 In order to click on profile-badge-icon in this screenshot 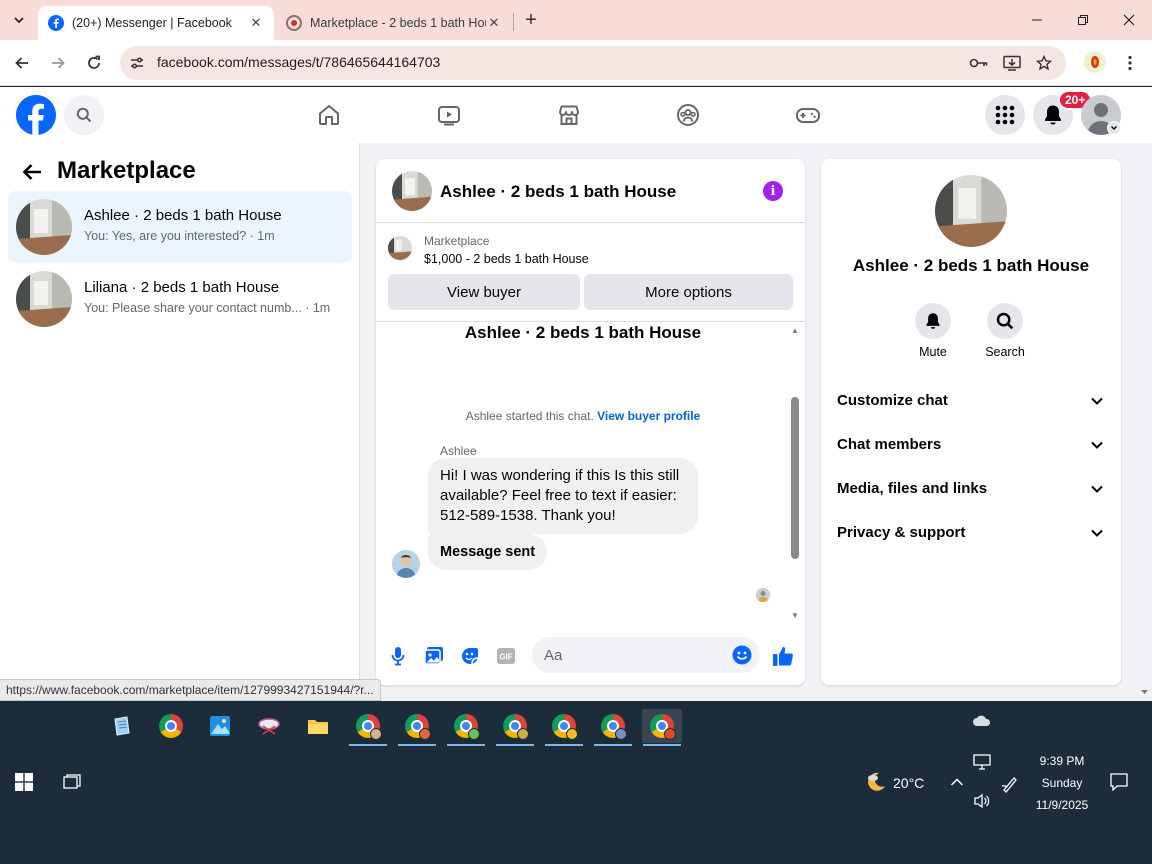, I will do `click(572, 734)`.